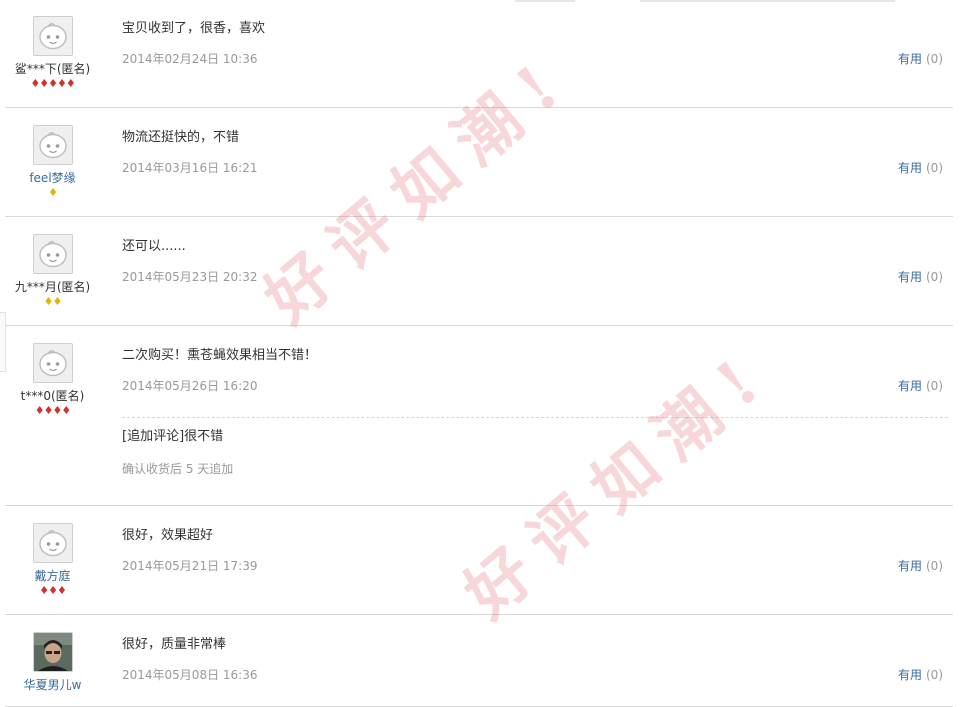 The height and width of the screenshot is (707, 960). I want to click on buyer-level-badge: ♦♦♦♦, so click(52, 411).